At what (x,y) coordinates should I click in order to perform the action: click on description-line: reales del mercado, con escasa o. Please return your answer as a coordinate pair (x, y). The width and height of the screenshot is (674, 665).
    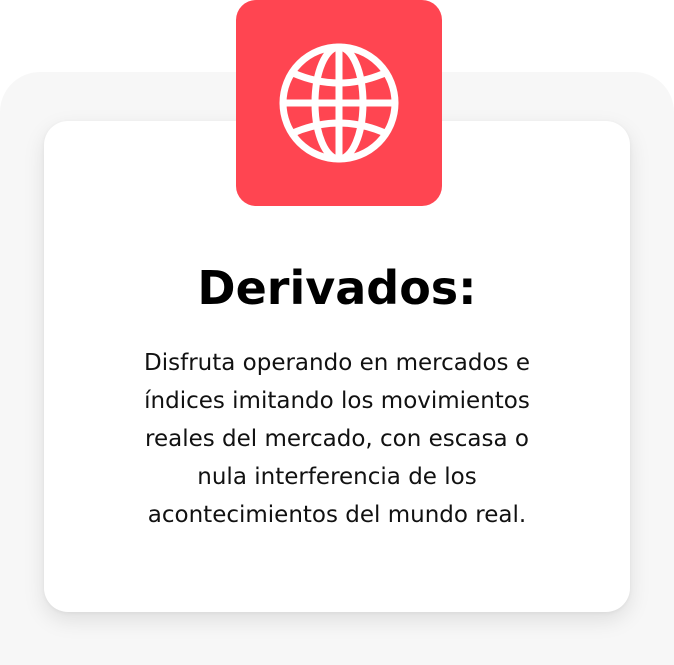
    Looking at the image, I should click on (337, 439).